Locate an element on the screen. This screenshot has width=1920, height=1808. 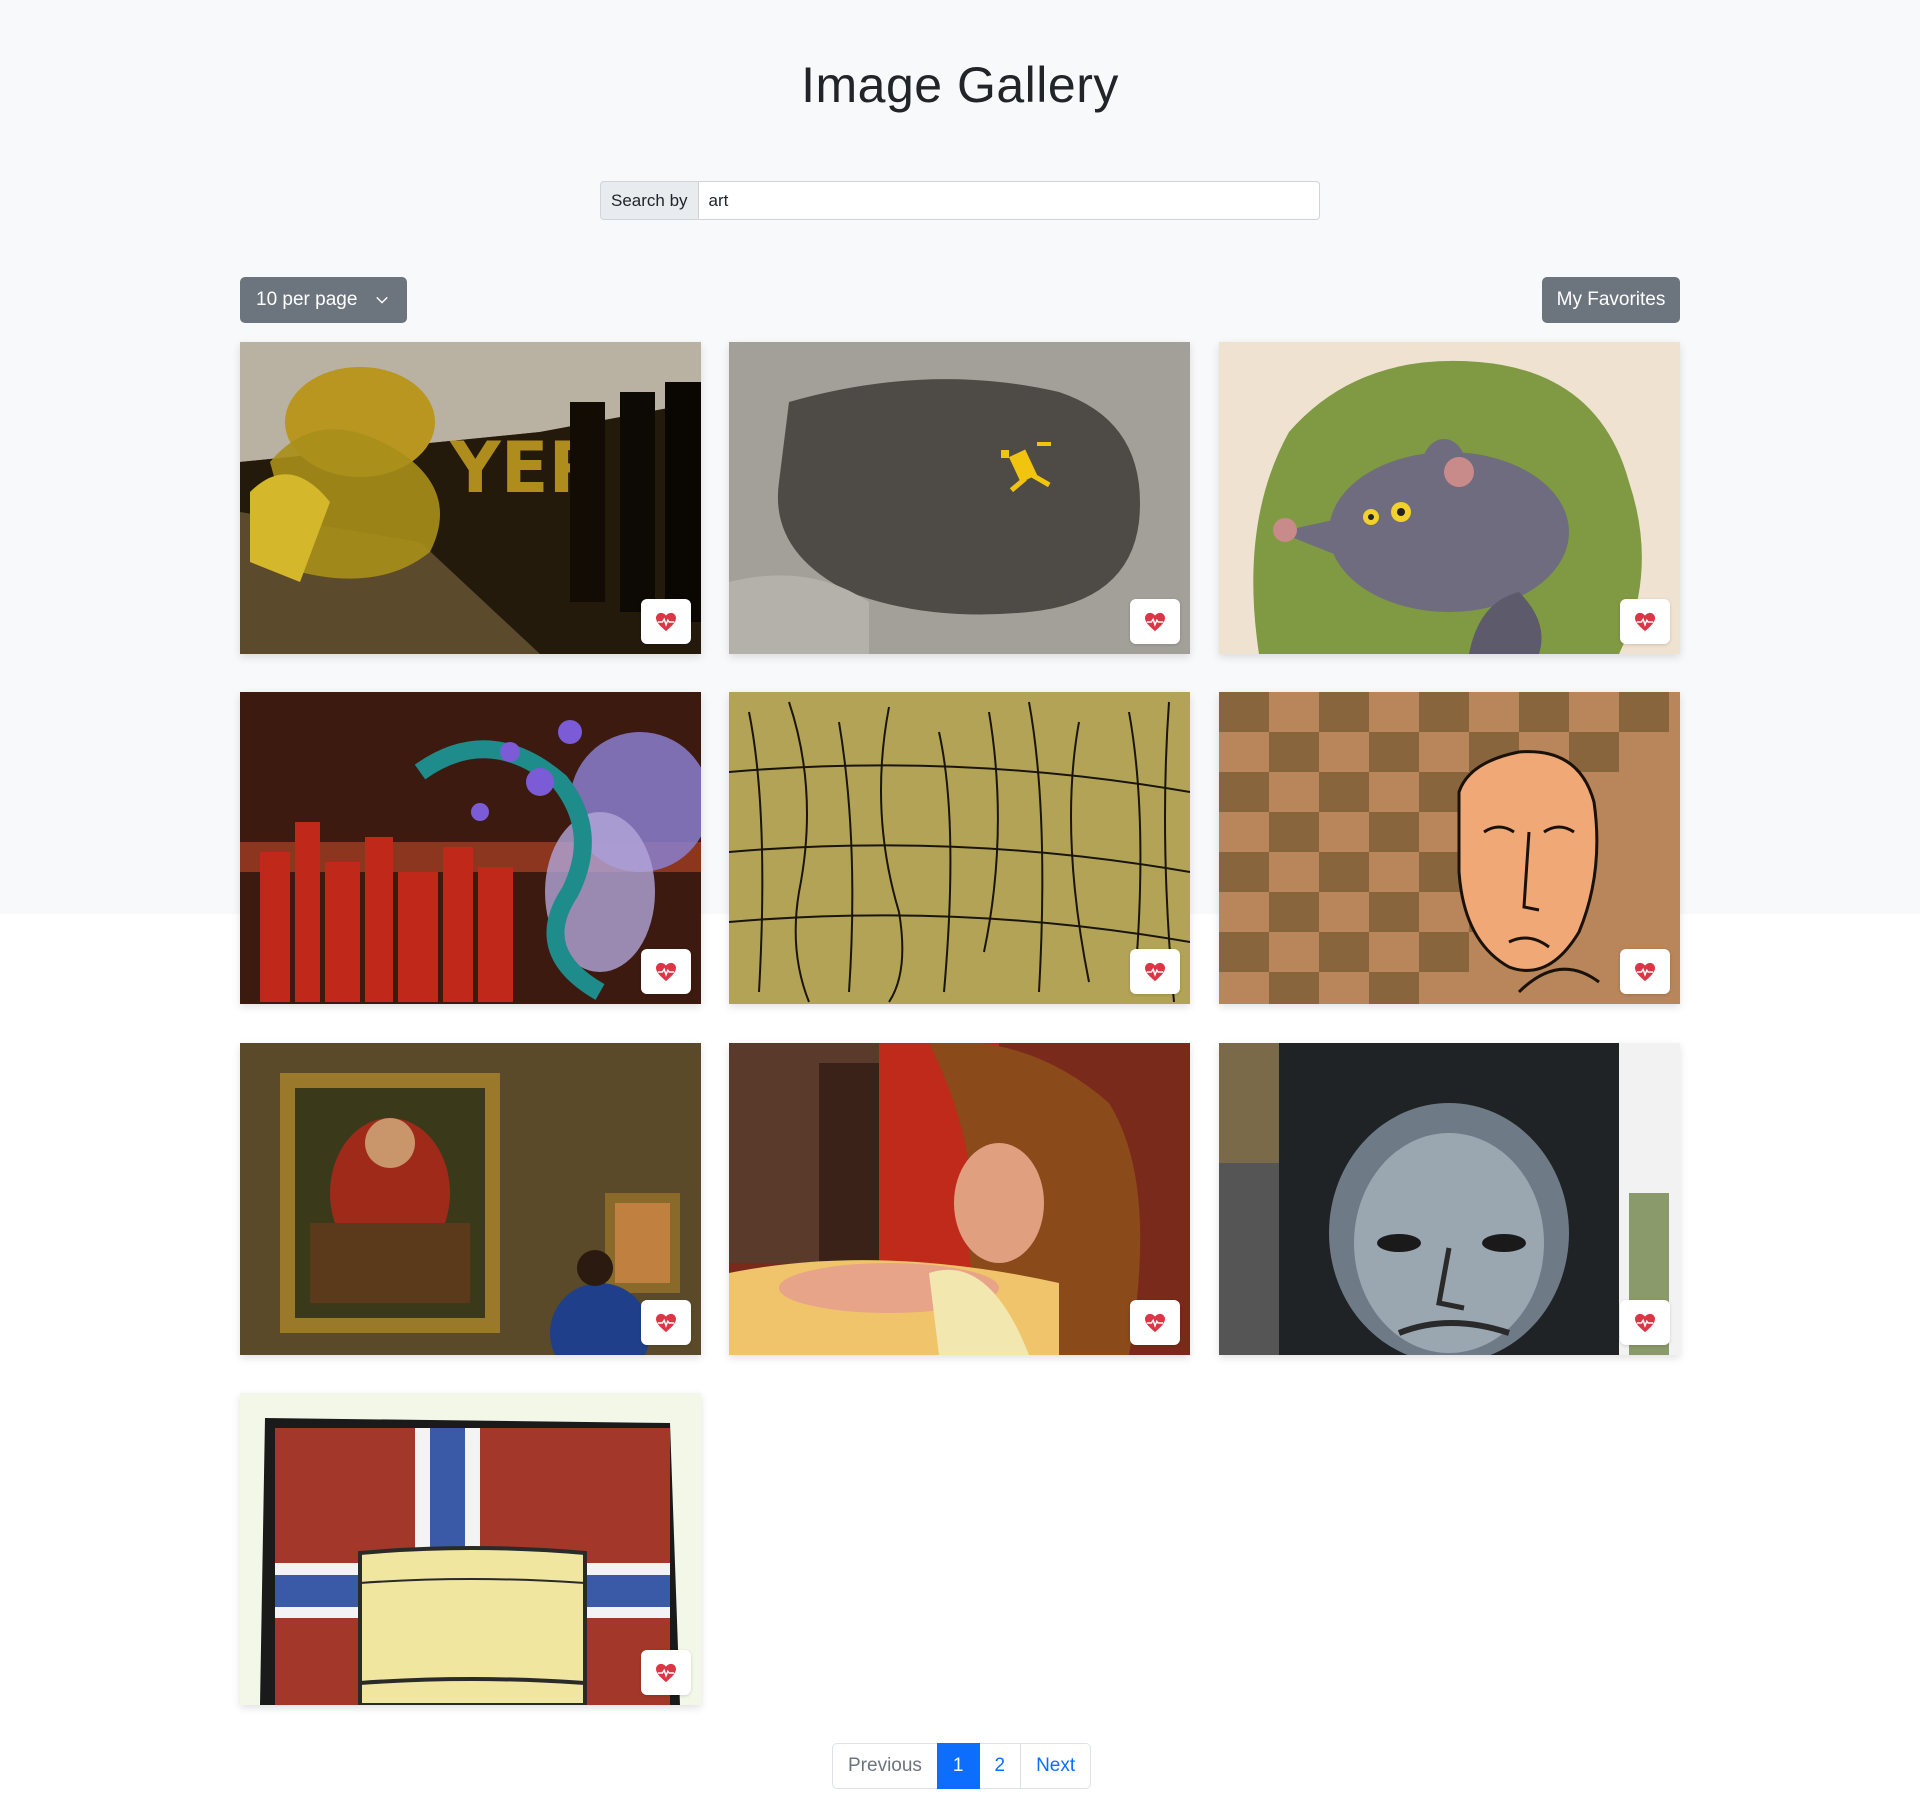
my-favorites-button: My Favorites is located at coordinates (1611, 300).